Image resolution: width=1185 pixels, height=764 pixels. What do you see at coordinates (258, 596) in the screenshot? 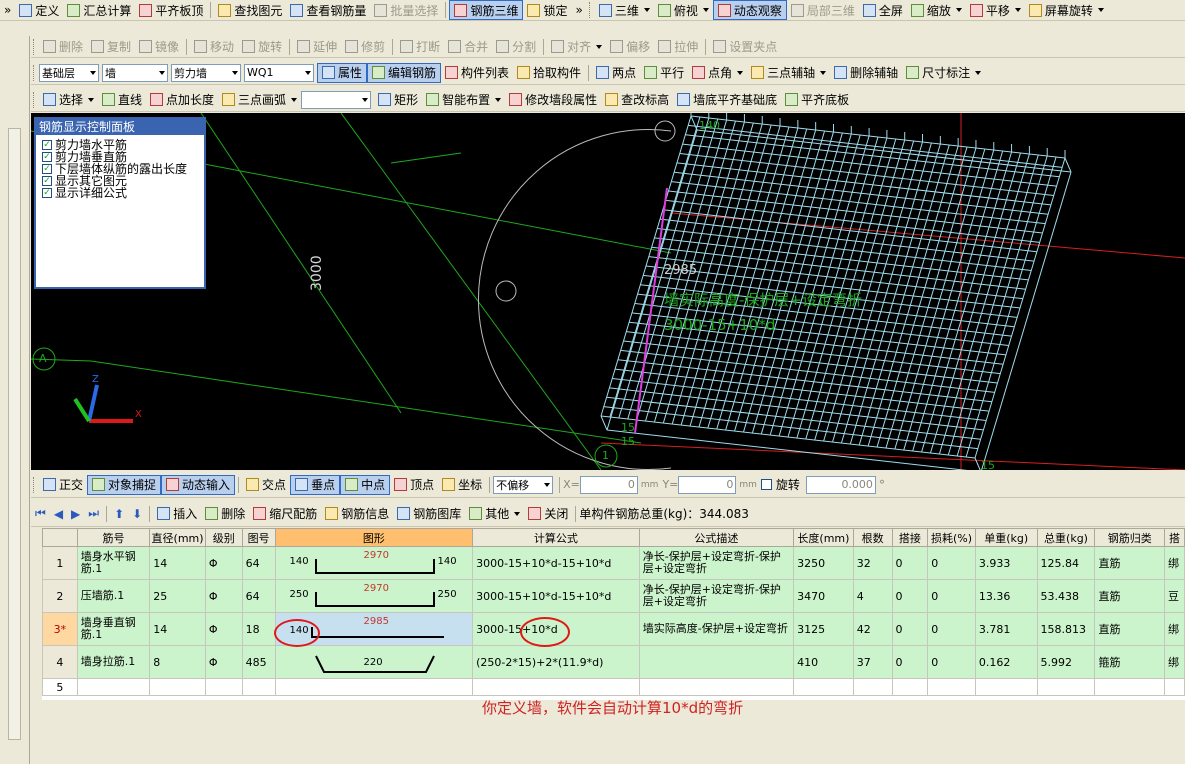
I see `cell-fig: 64` at bounding box center [258, 596].